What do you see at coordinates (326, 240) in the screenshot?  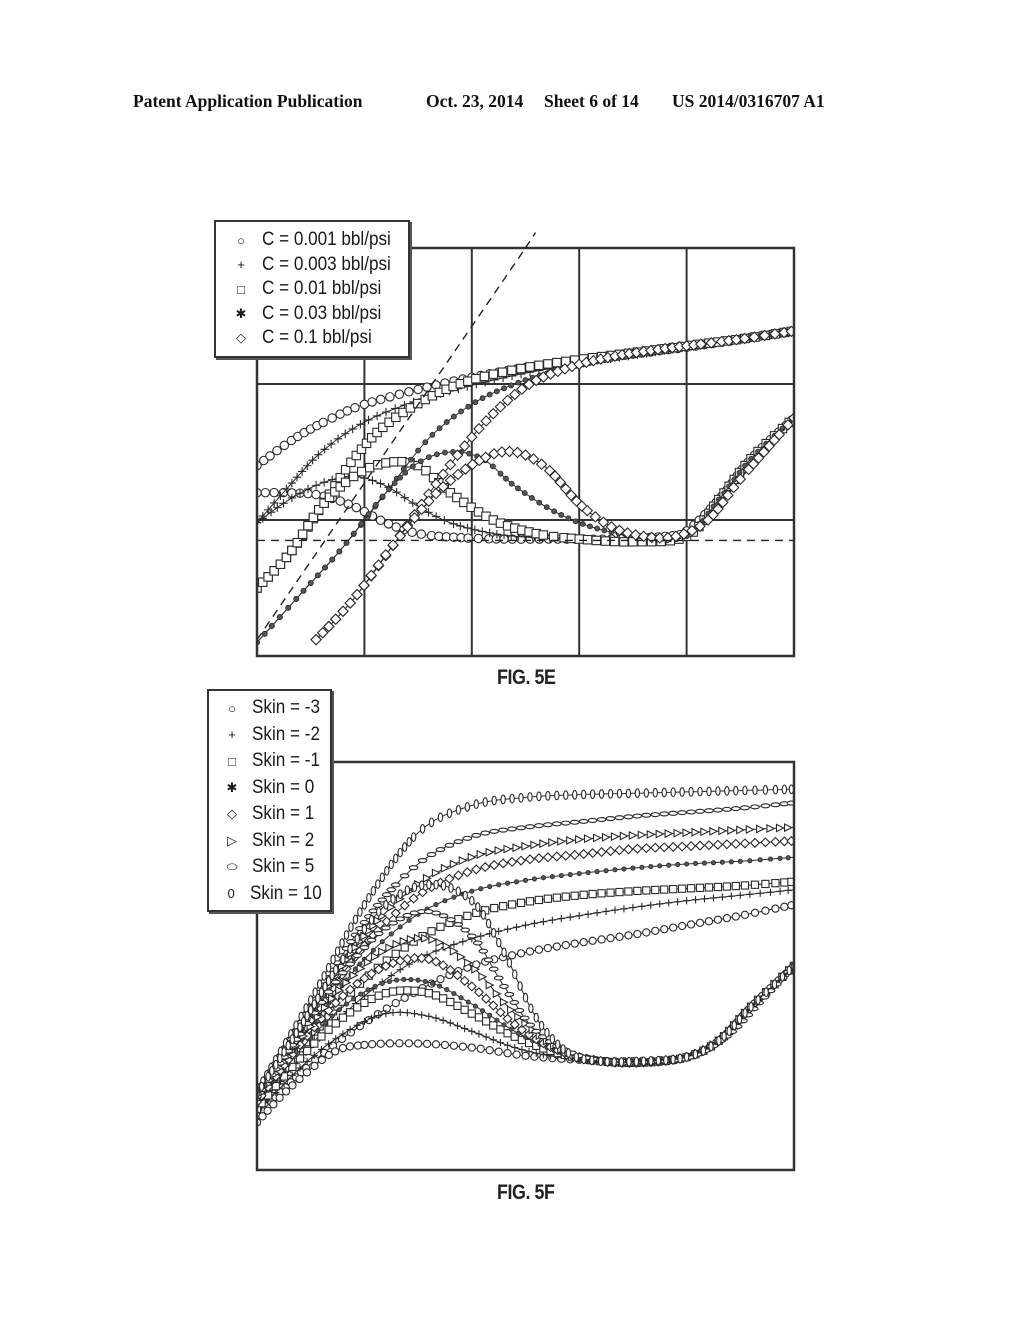 I see `legend-label: C = 0.001 bbl/psi` at bounding box center [326, 240].